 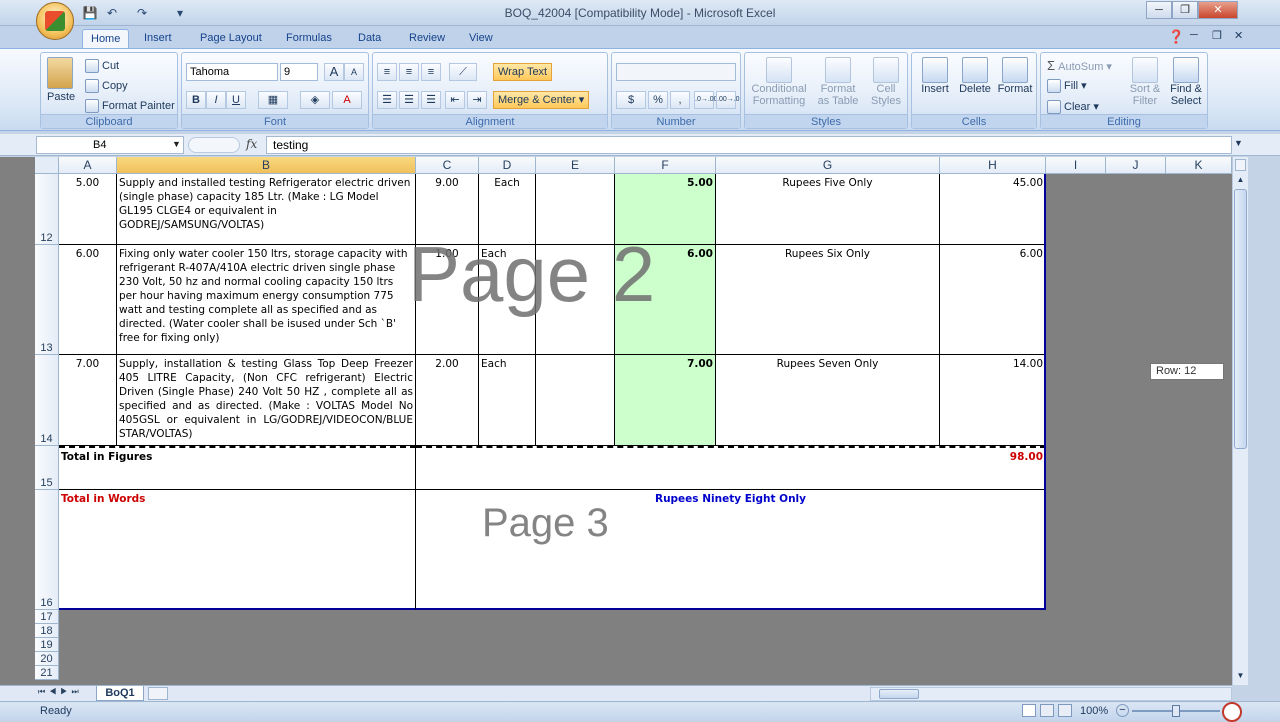 I want to click on column-header-j: J, so click(x=1136, y=165).